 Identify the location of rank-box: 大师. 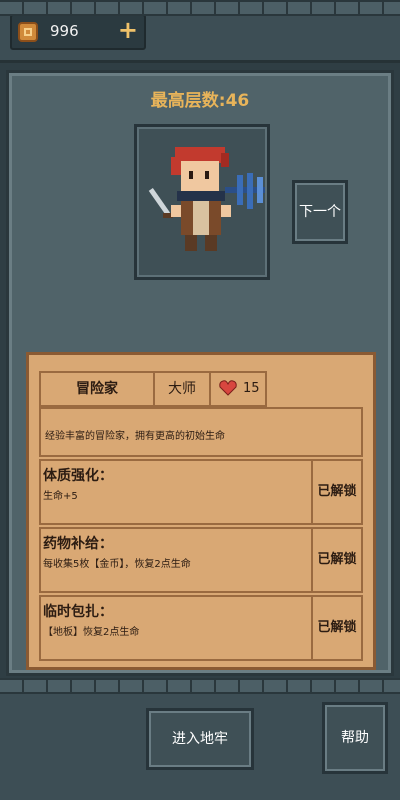
(182, 389).